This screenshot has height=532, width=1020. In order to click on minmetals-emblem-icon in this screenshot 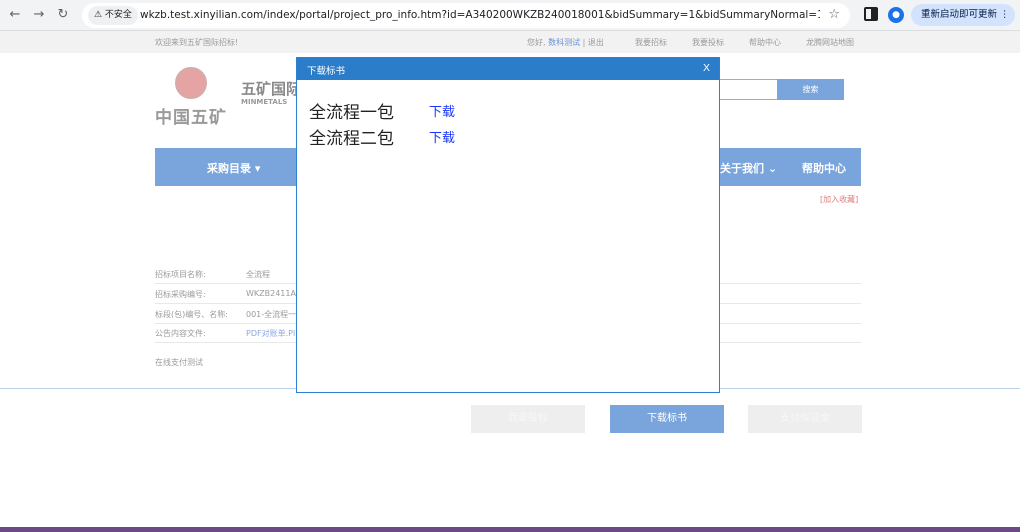, I will do `click(191, 83)`.